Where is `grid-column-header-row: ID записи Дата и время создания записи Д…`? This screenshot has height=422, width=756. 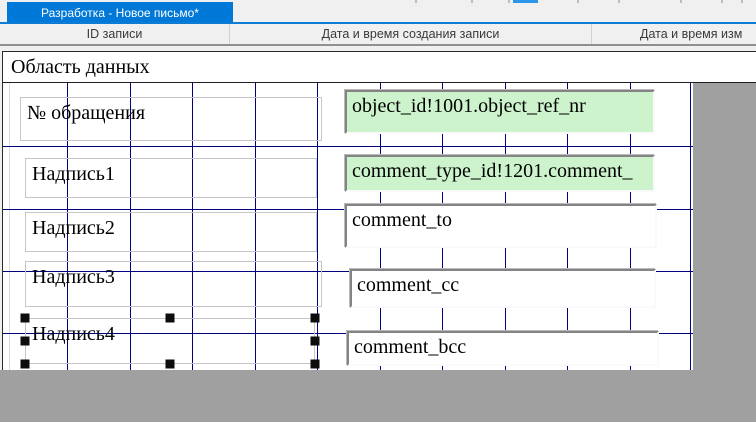
grid-column-header-row: ID записи Дата и время создания записи Д… is located at coordinates (378, 35).